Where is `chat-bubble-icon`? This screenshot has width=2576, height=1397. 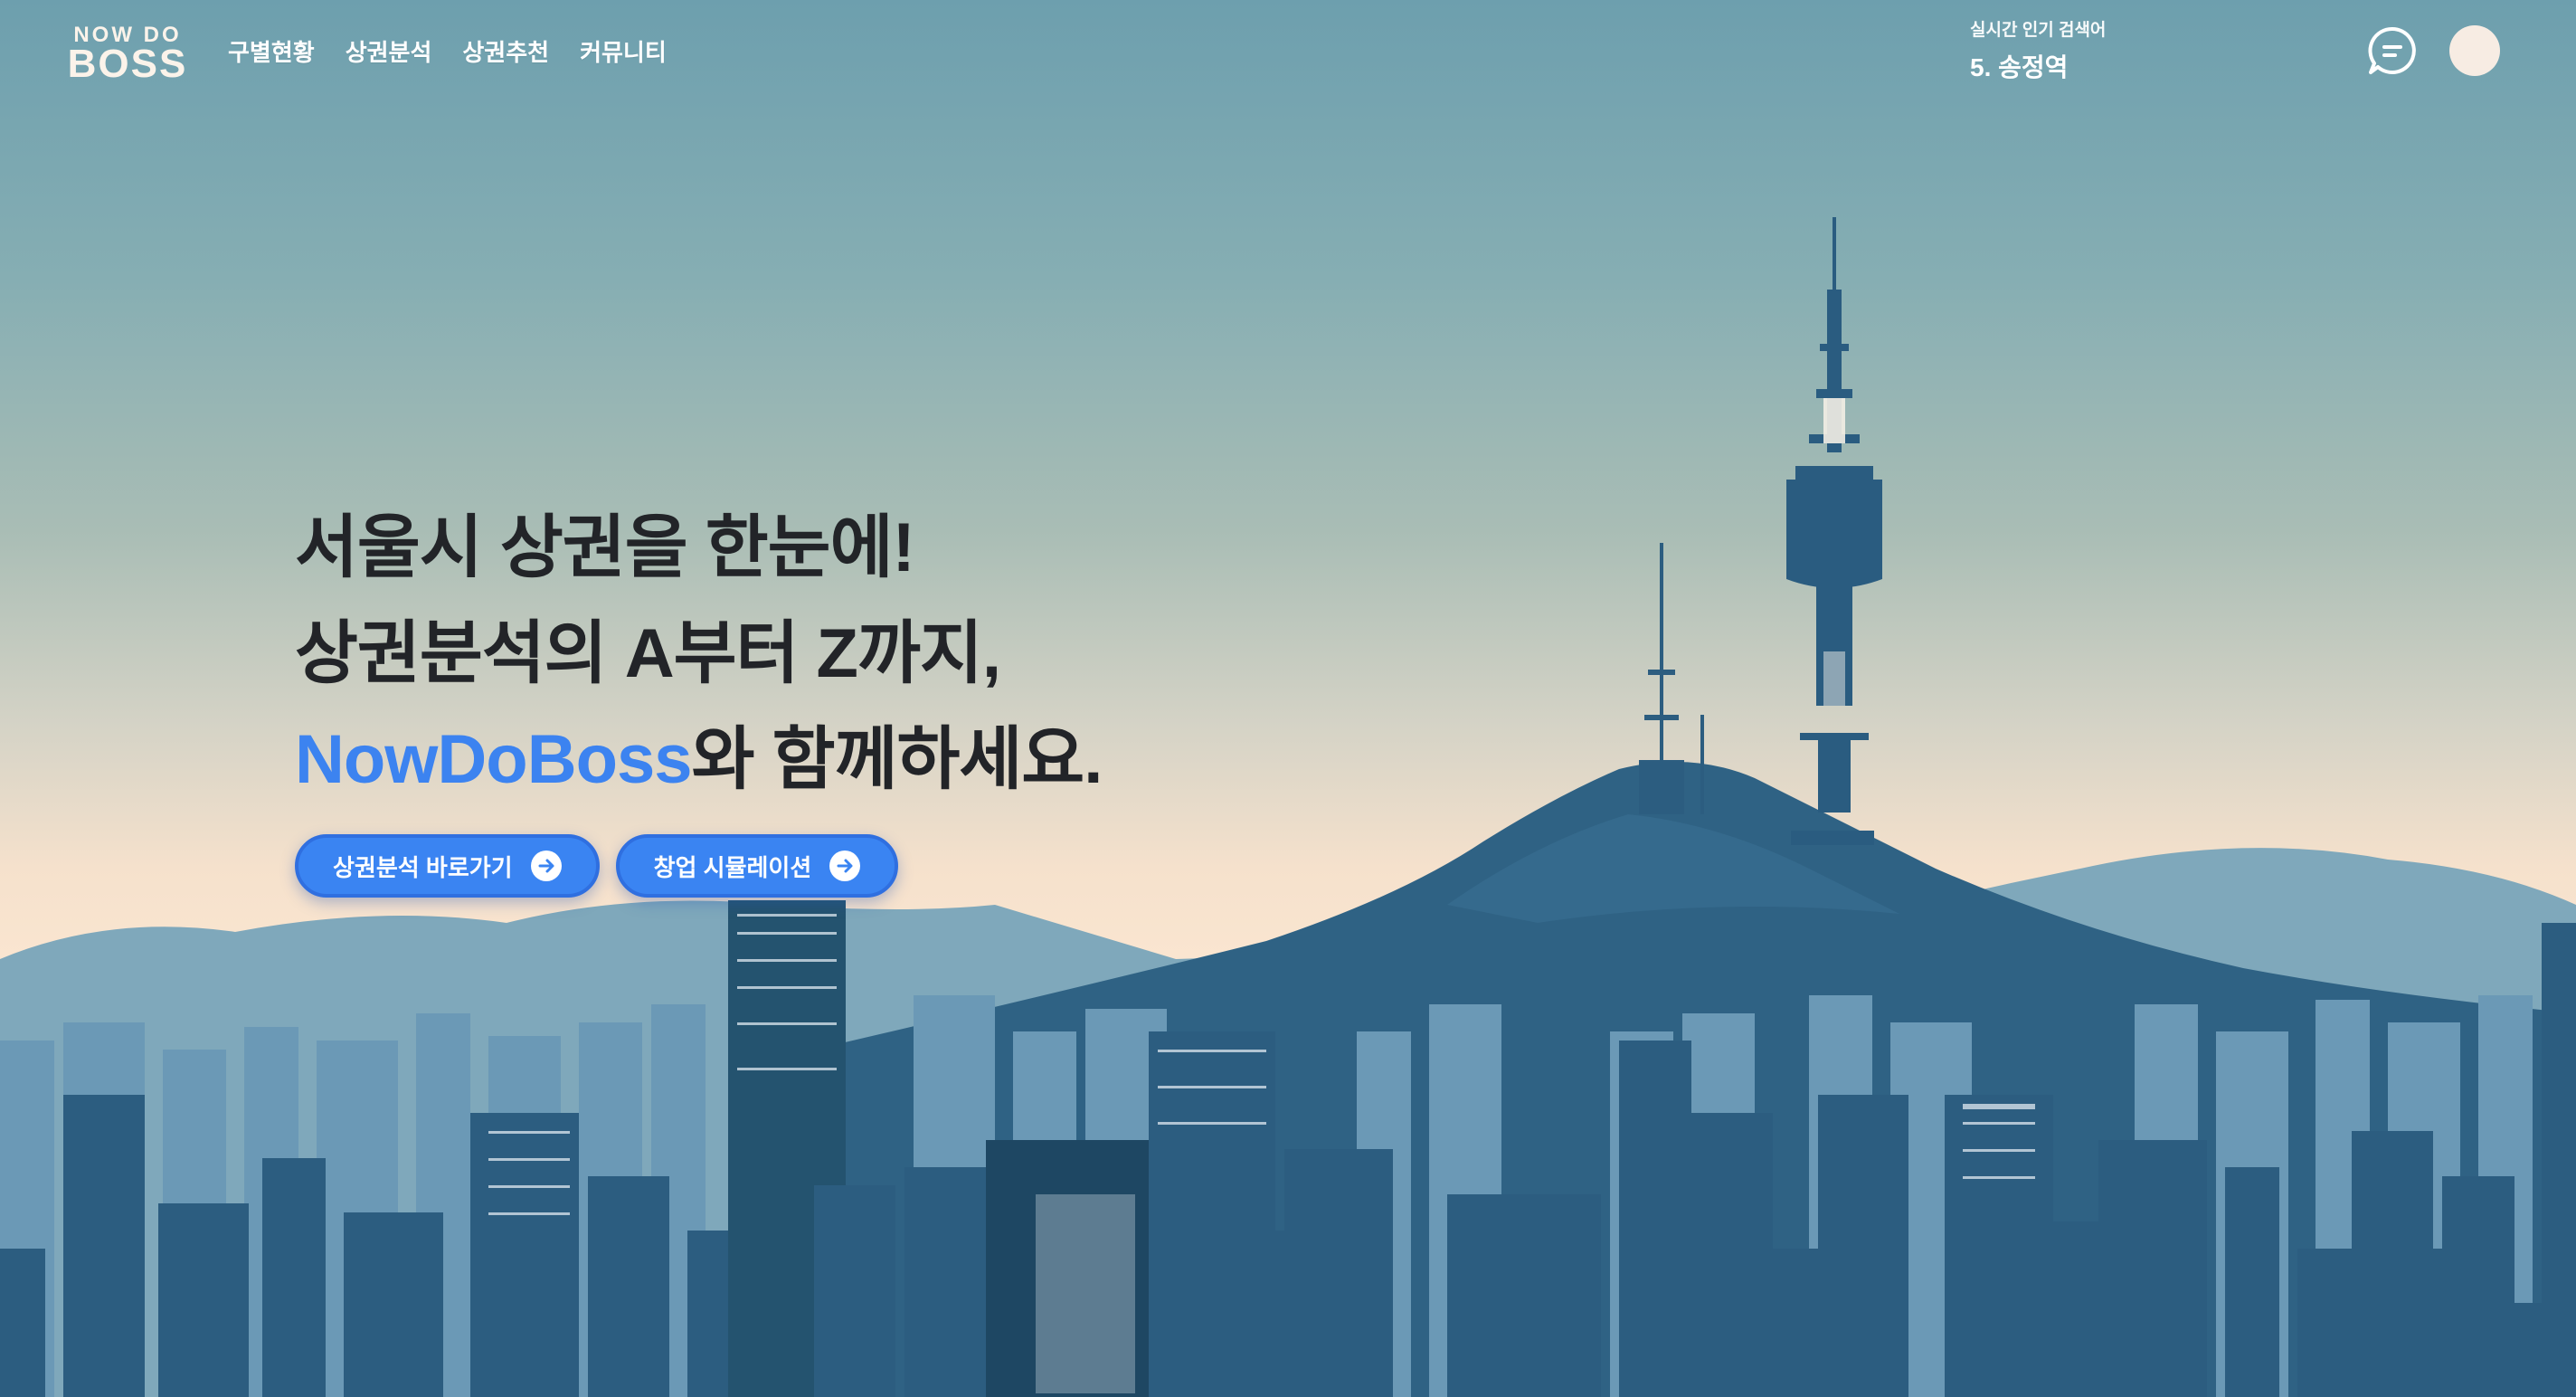 chat-bubble-icon is located at coordinates (2392, 50).